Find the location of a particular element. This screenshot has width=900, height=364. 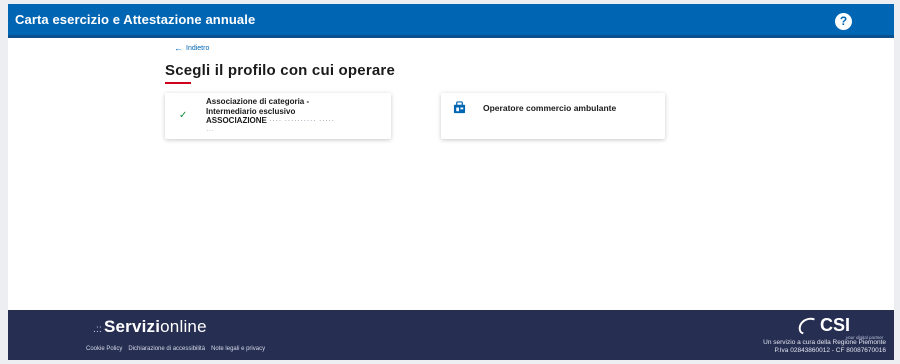

arrow-left-icon: ← is located at coordinates (178, 48).